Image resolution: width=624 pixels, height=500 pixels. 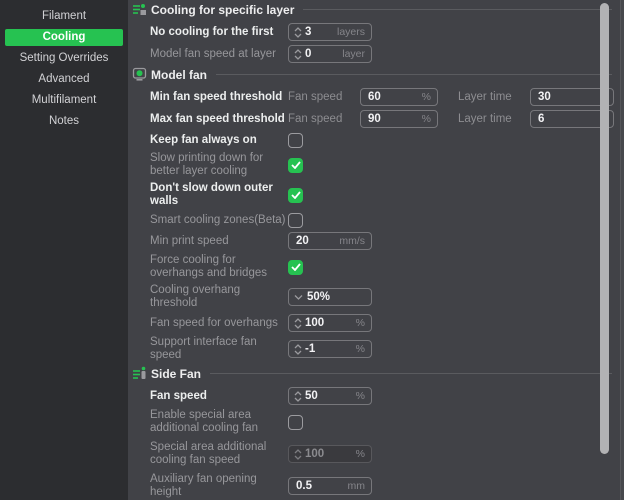 What do you see at coordinates (139, 74) in the screenshot?
I see `model-fan-icon` at bounding box center [139, 74].